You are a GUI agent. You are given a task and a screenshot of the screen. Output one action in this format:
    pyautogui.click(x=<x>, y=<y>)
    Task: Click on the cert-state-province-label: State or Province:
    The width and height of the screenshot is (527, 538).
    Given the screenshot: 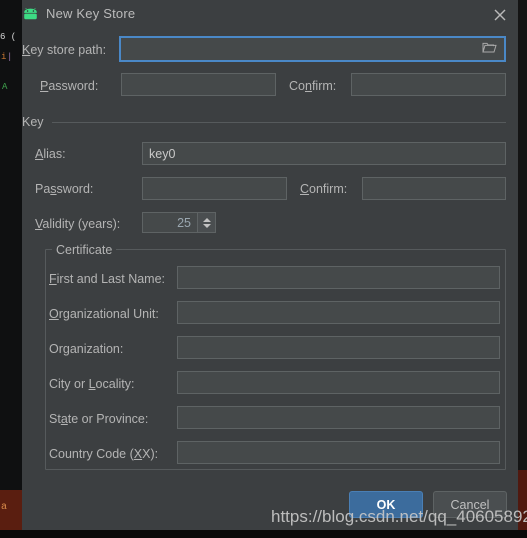 What is the action you would take?
    pyautogui.click(x=99, y=419)
    